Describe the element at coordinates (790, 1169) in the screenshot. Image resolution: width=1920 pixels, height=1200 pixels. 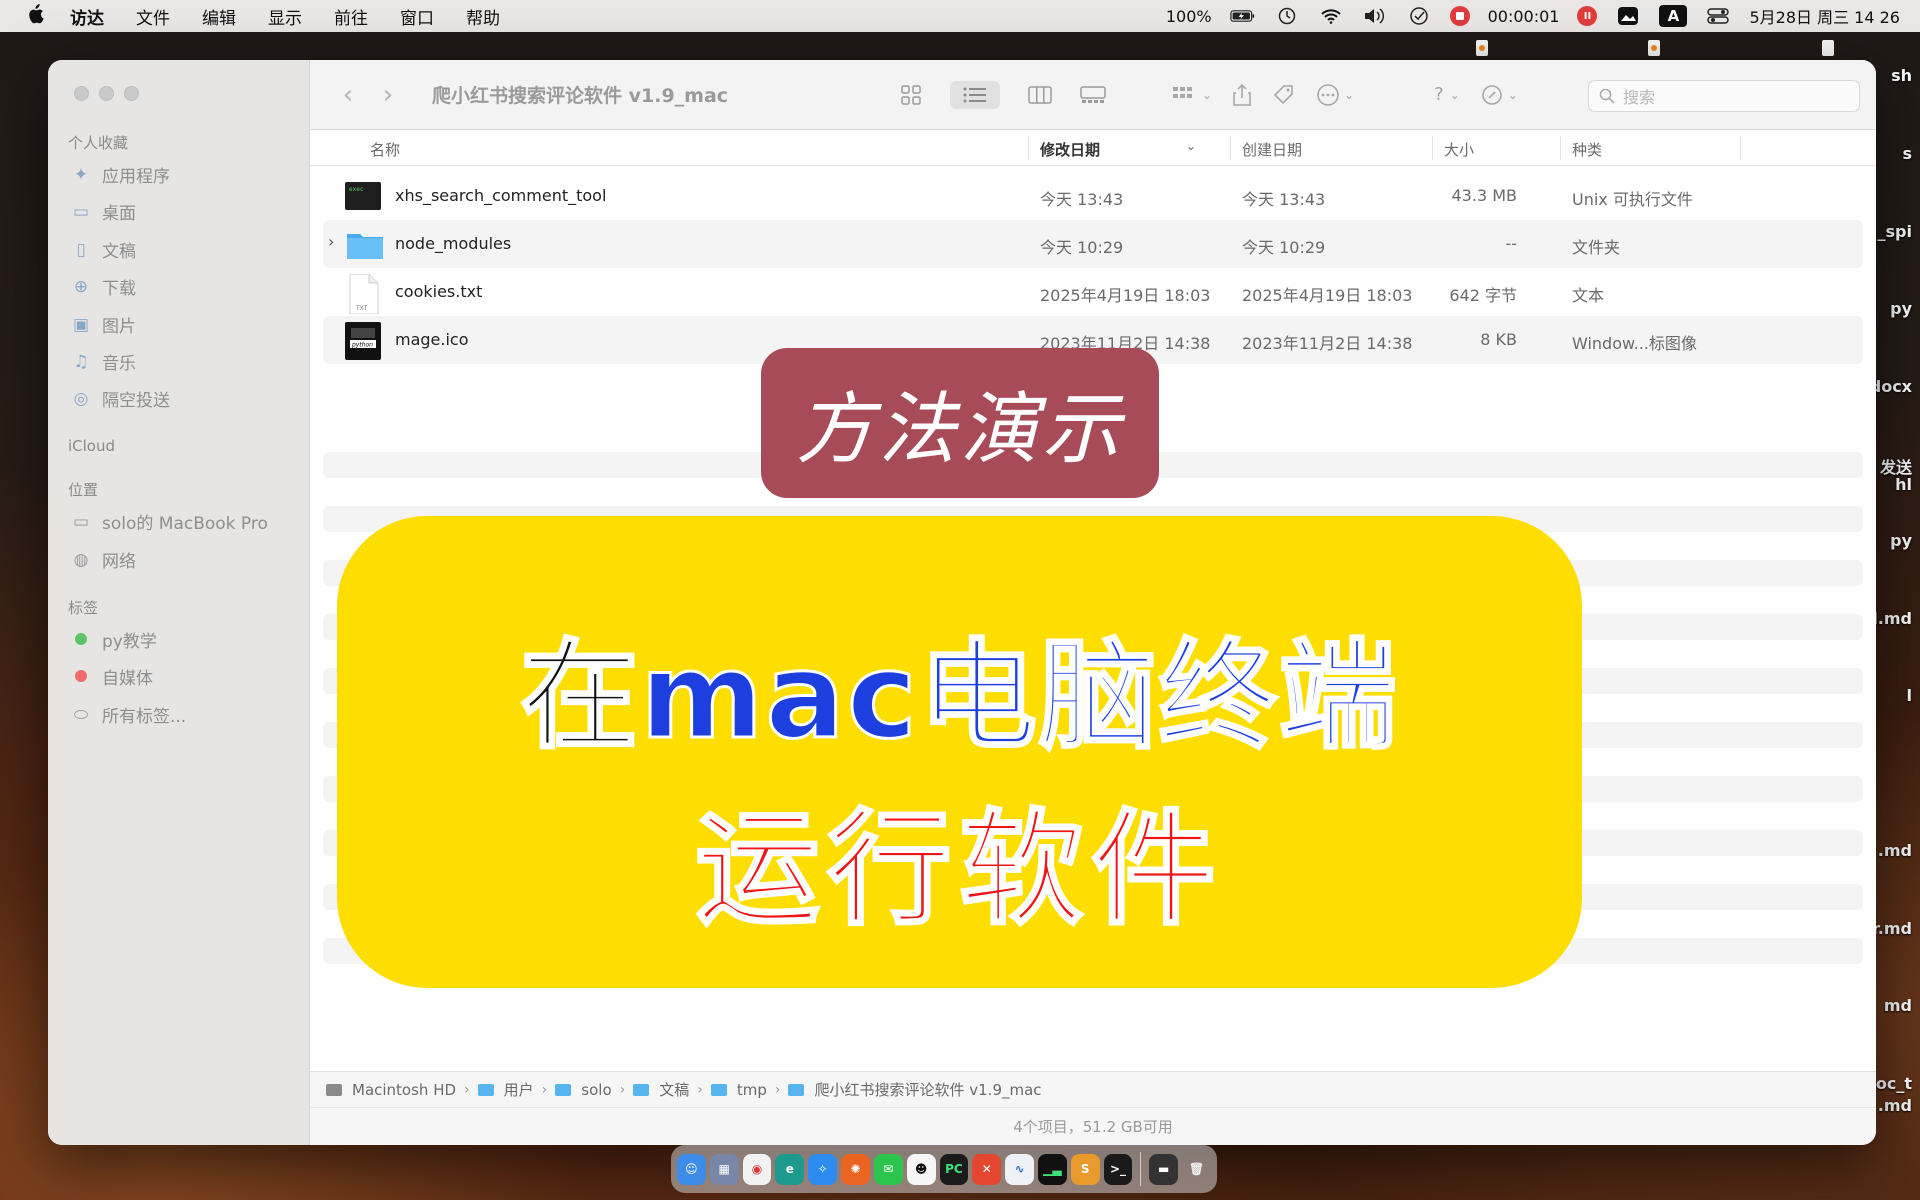
I see `edge-dock-icon: e` at that location.